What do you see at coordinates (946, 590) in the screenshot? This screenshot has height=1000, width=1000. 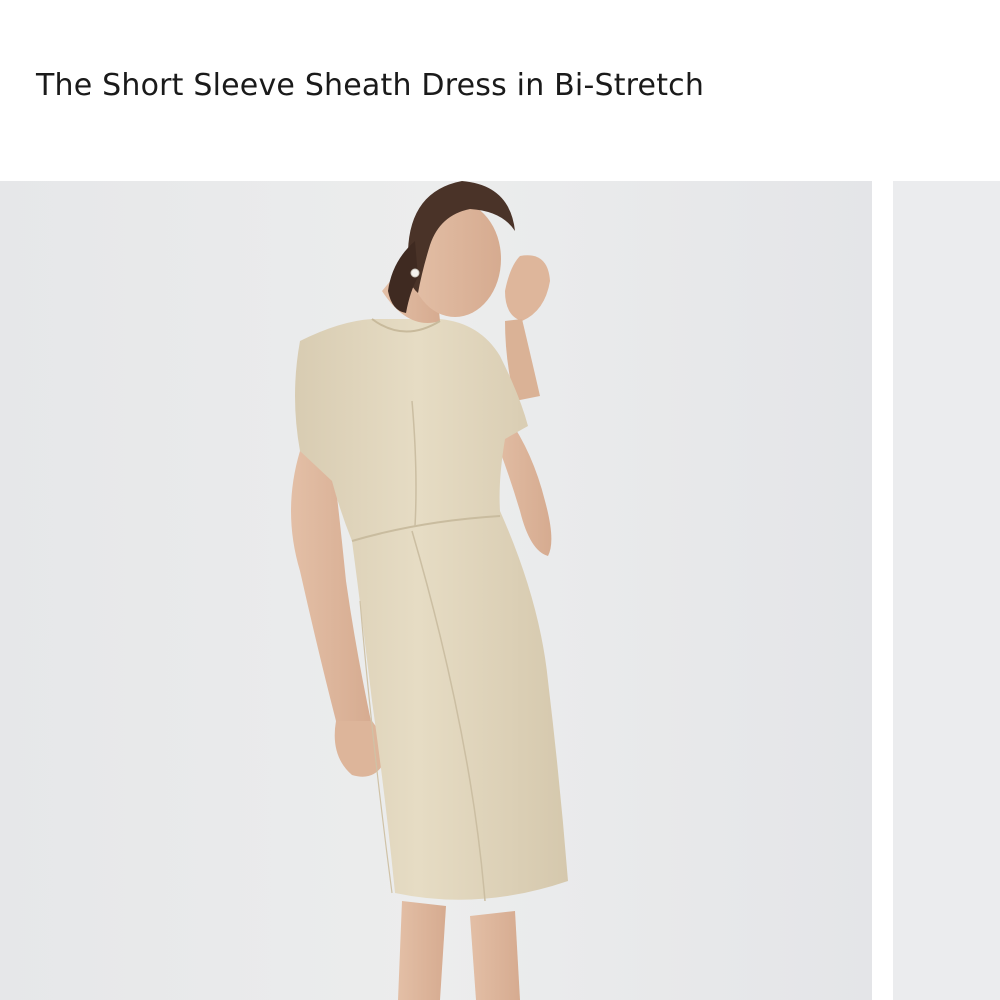 I see `product-image-next` at bounding box center [946, 590].